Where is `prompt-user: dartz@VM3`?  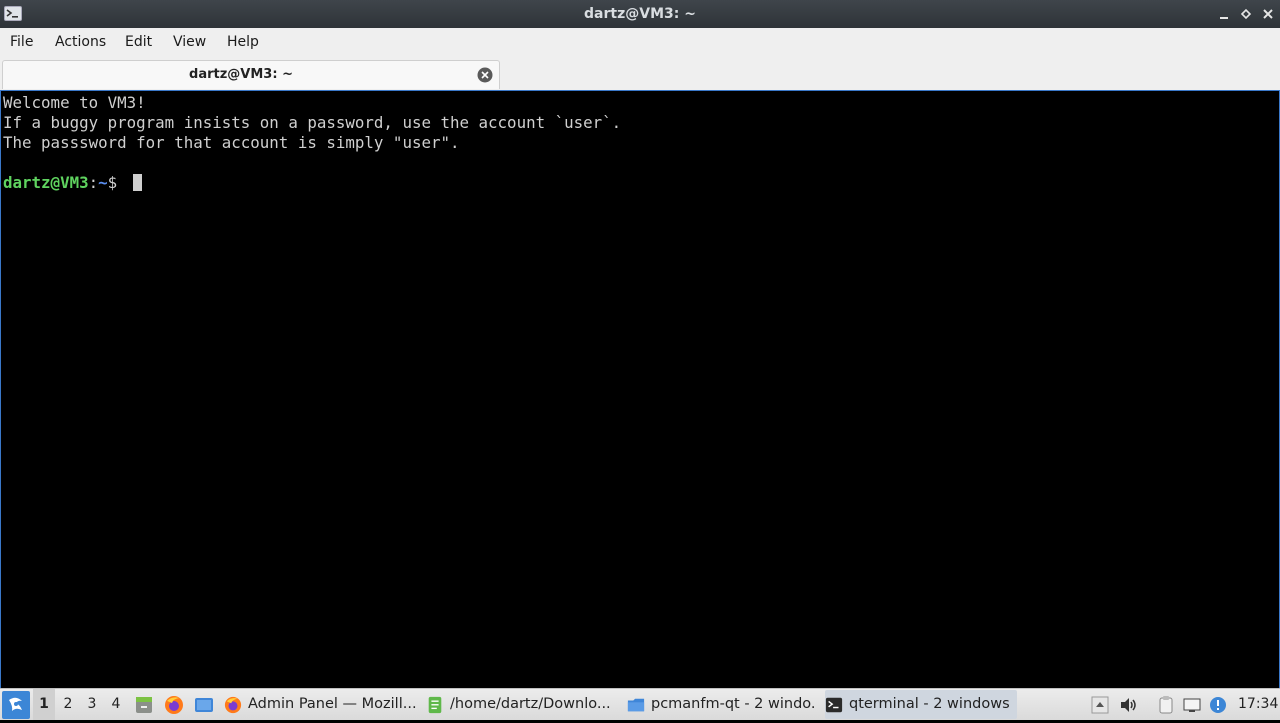
prompt-user: dartz@VM3 is located at coordinates (46, 182).